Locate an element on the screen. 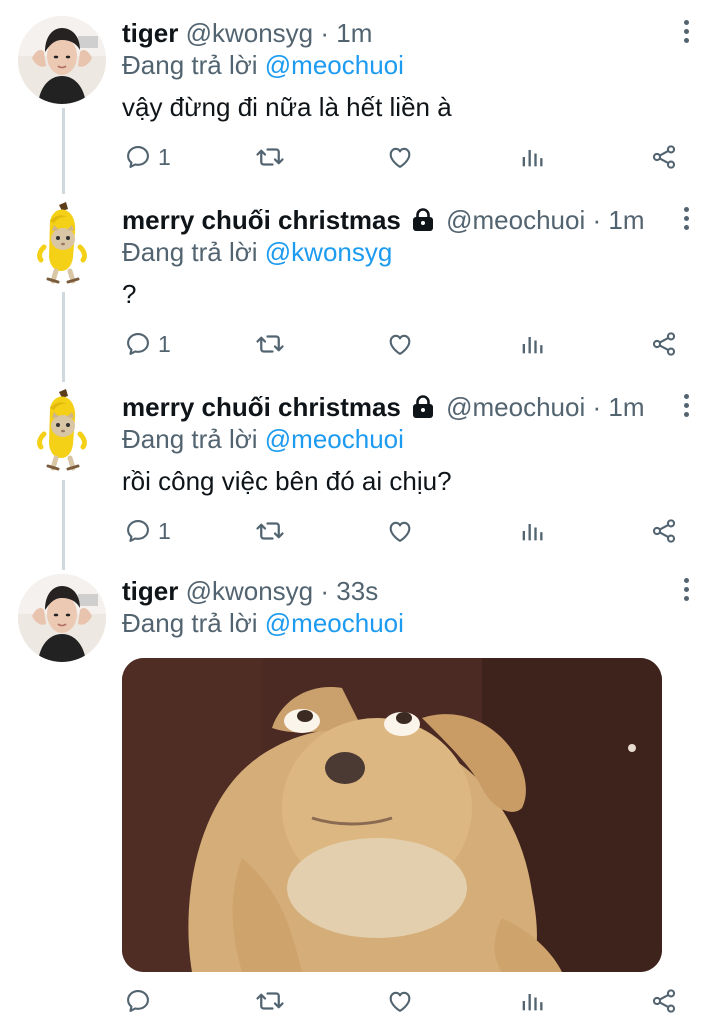  replying-to: Đang trả lời @kwonsyg is located at coordinates (257, 252).